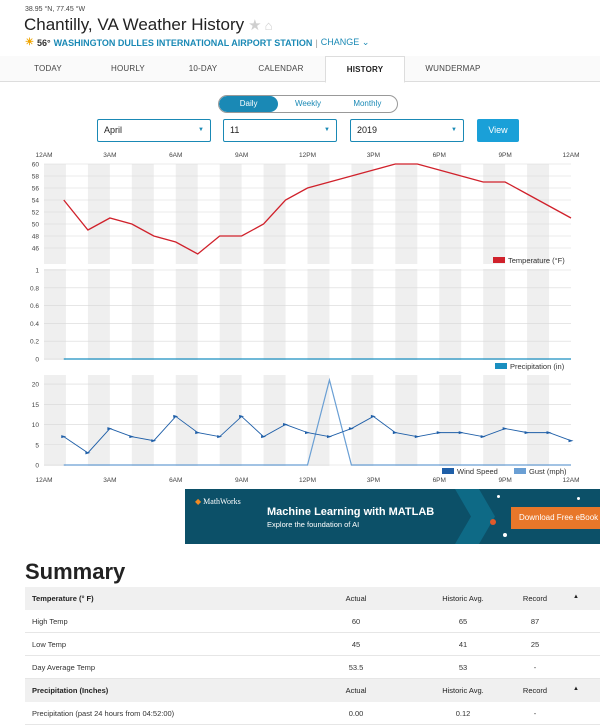  What do you see at coordinates (535, 644) in the screenshot?
I see `row-record: 25` at bounding box center [535, 644].